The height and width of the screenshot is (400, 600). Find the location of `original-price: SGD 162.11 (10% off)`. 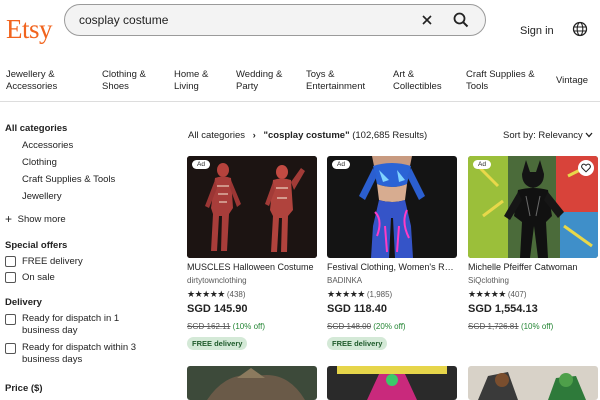

original-price: SGD 162.11 (10% off) is located at coordinates (226, 326).